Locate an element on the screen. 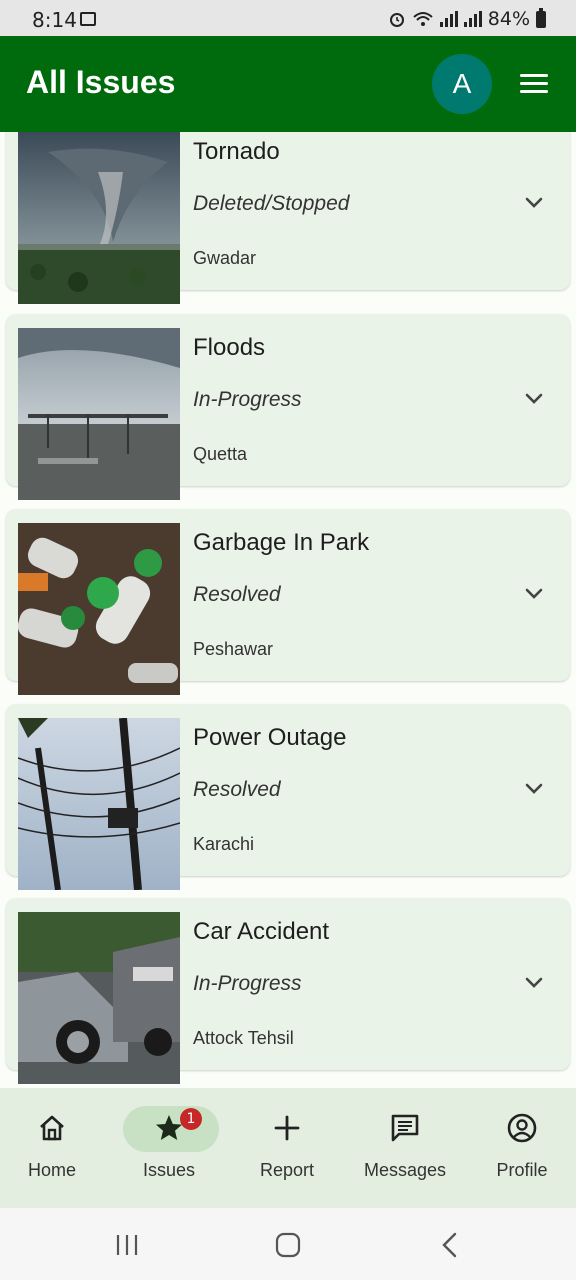 The width and height of the screenshot is (576, 1280). alarm-icon is located at coordinates (396, 20).